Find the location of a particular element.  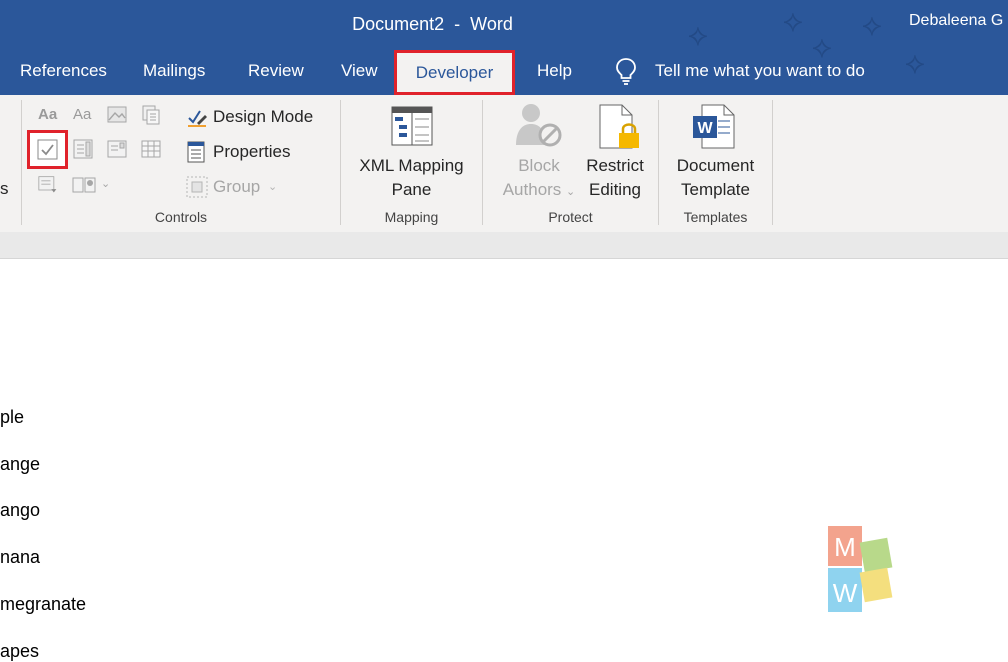

site-watermark-logo: M W is located at coordinates (860, 569).